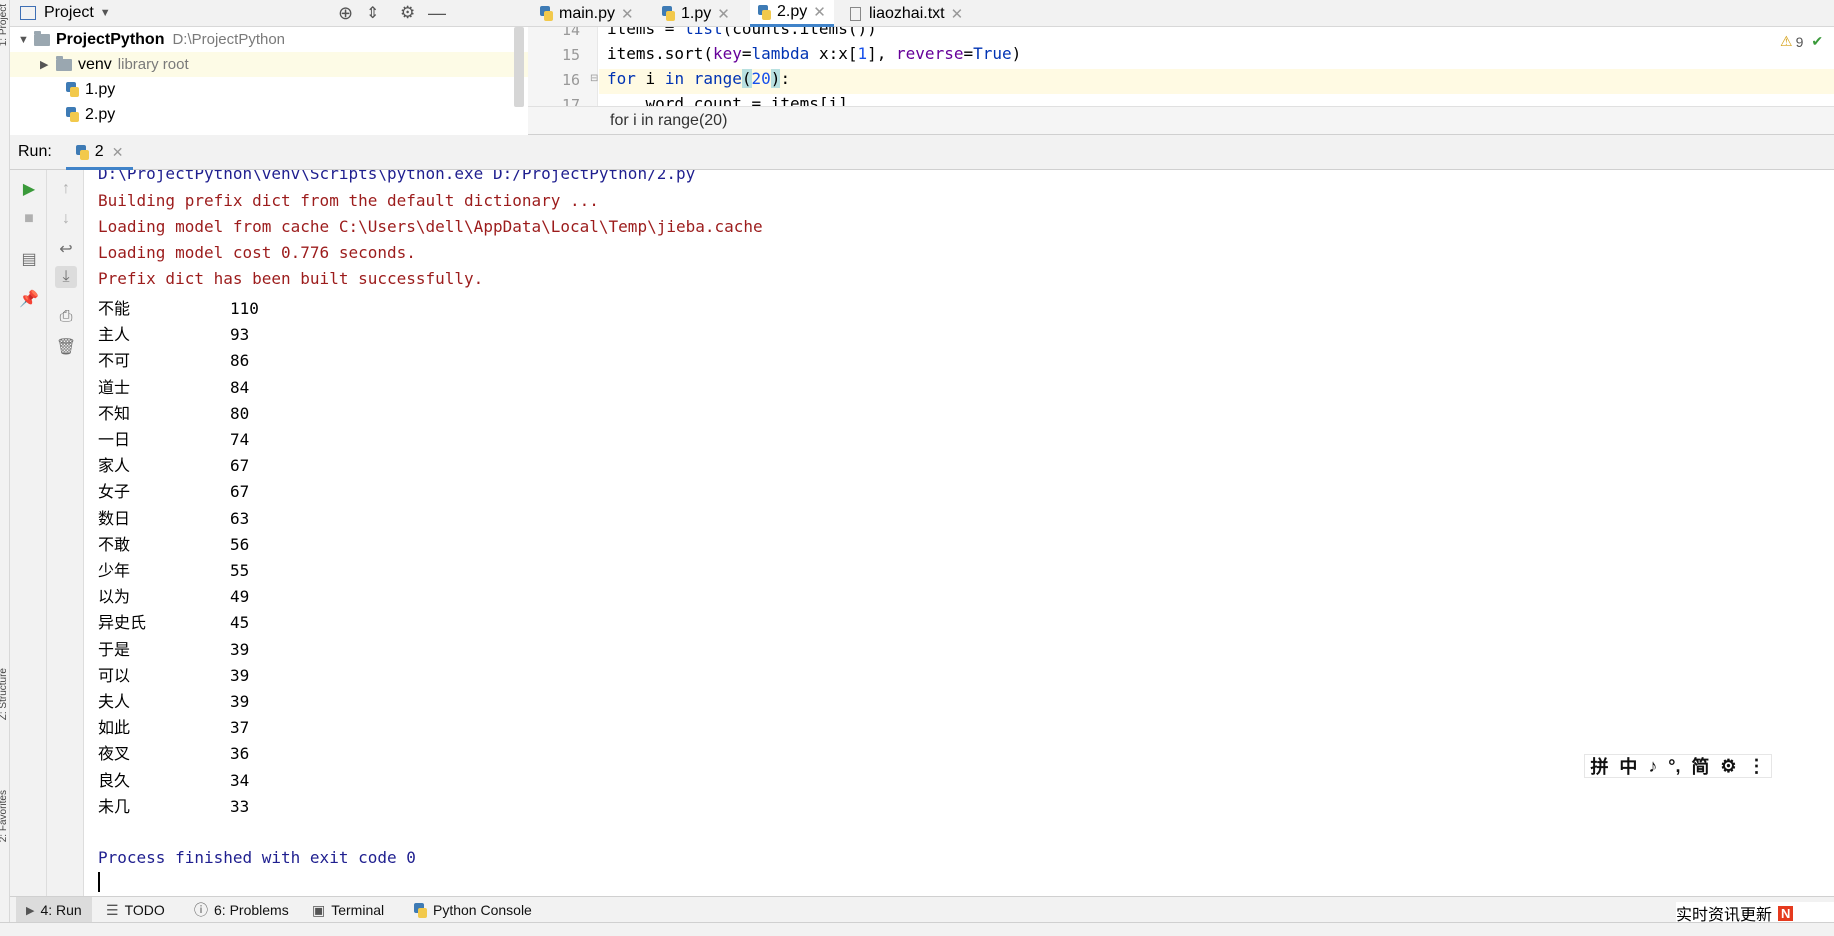  What do you see at coordinates (594, 78) in the screenshot?
I see `fold-icon: ⊟` at bounding box center [594, 78].